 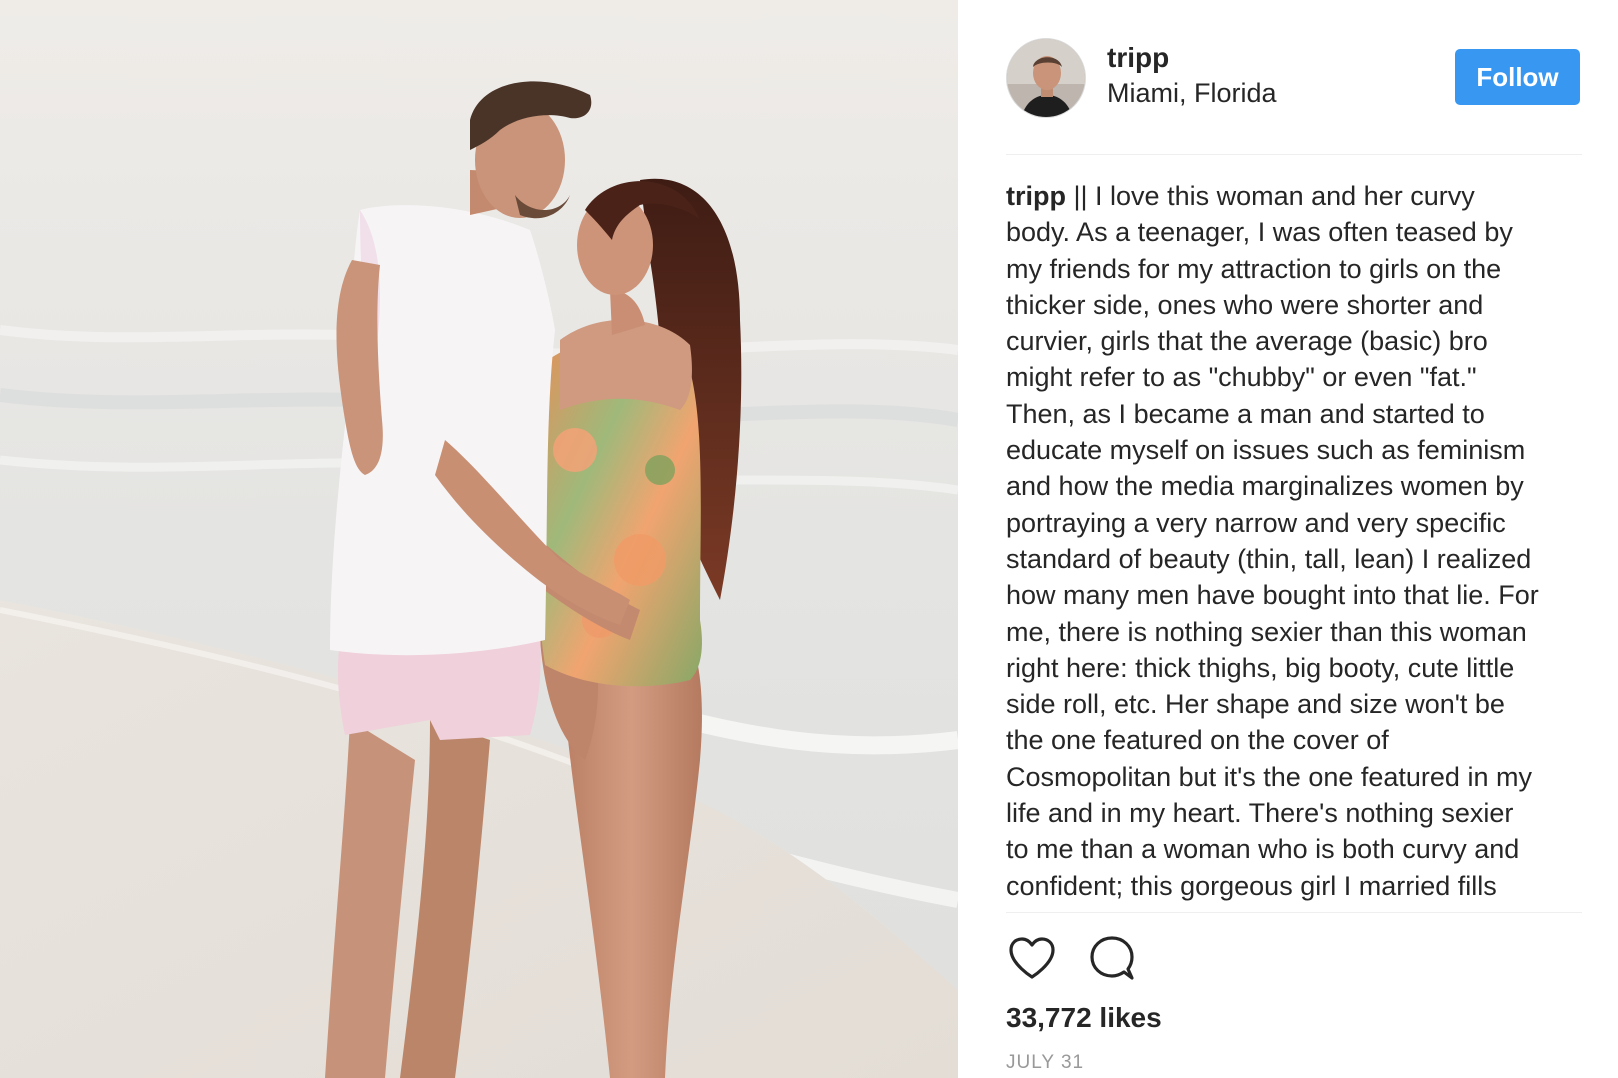 I want to click on comment-icon, so click(x=1112, y=958).